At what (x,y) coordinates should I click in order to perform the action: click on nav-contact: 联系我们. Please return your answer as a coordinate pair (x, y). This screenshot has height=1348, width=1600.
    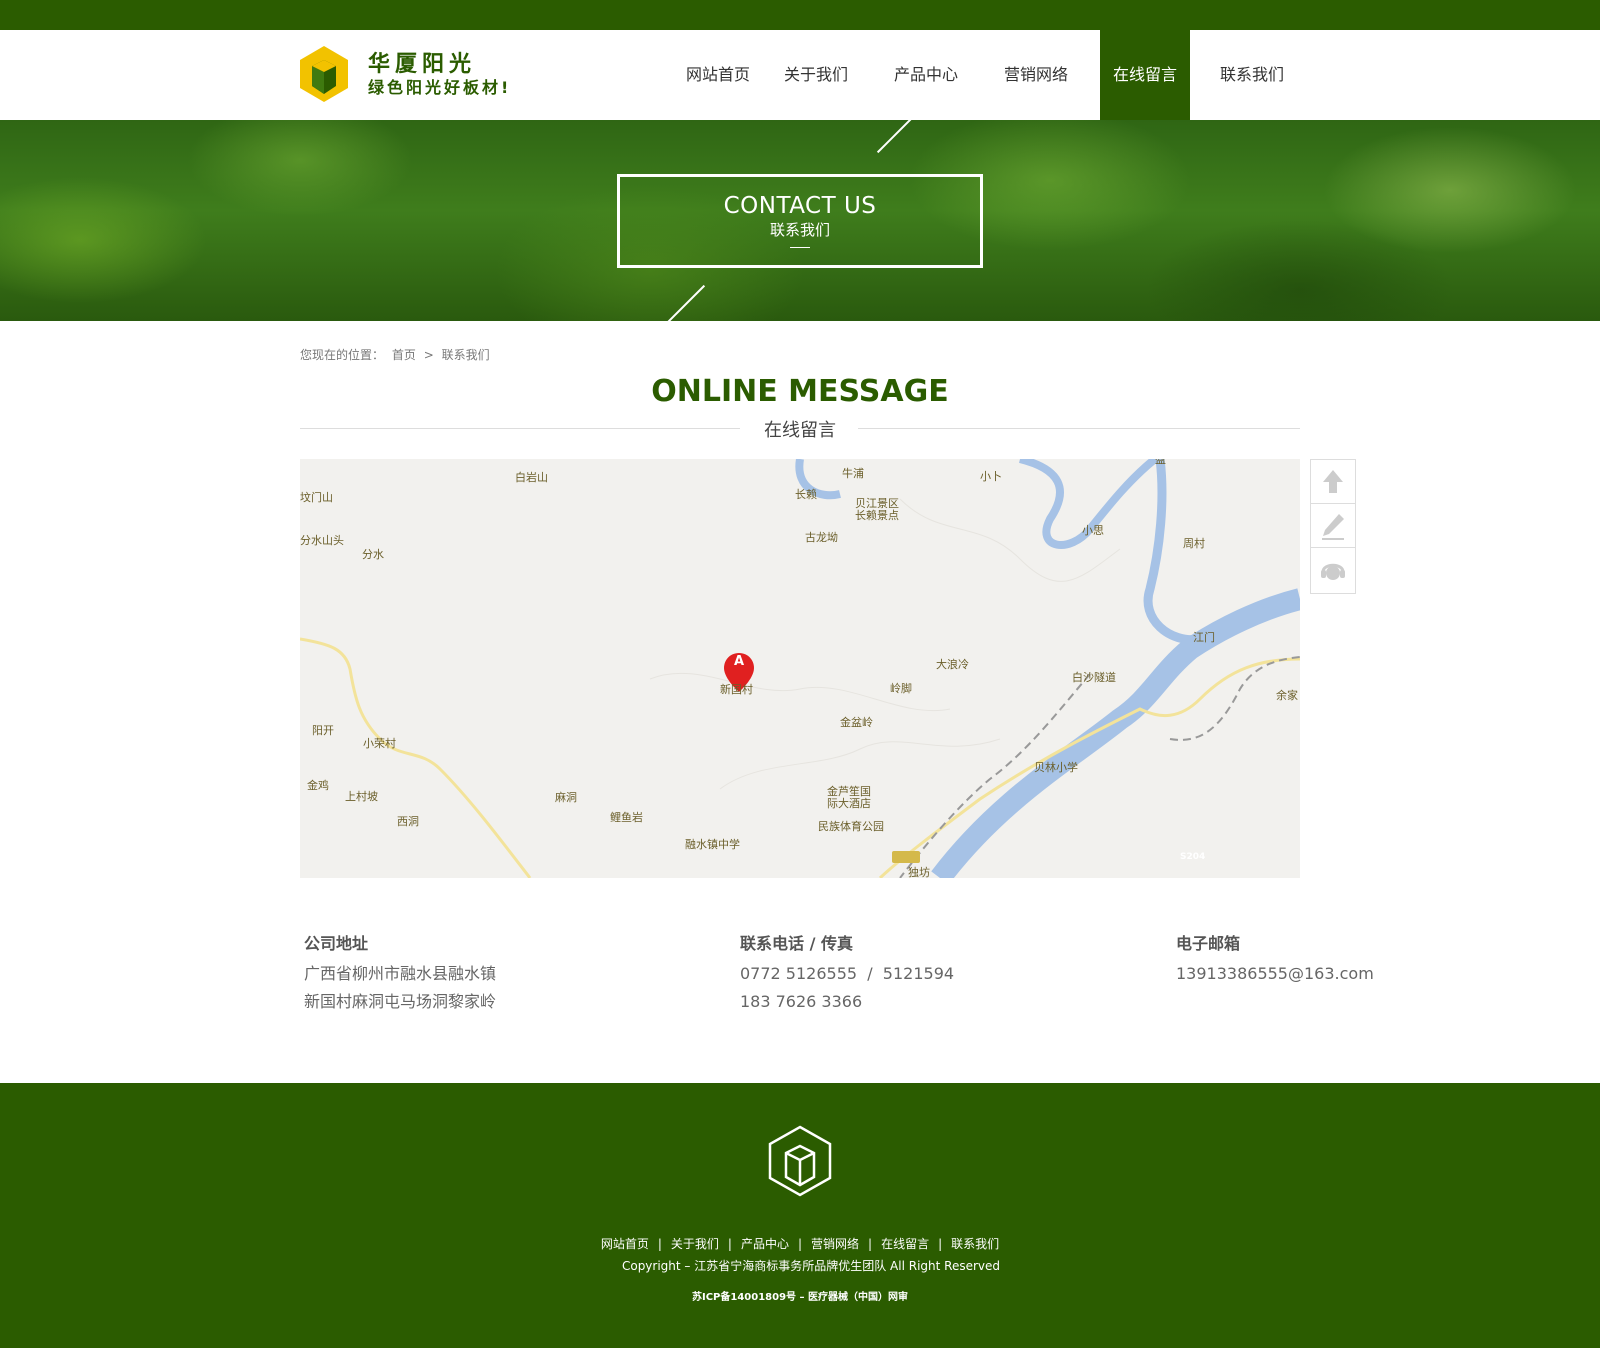
    Looking at the image, I should click on (1252, 75).